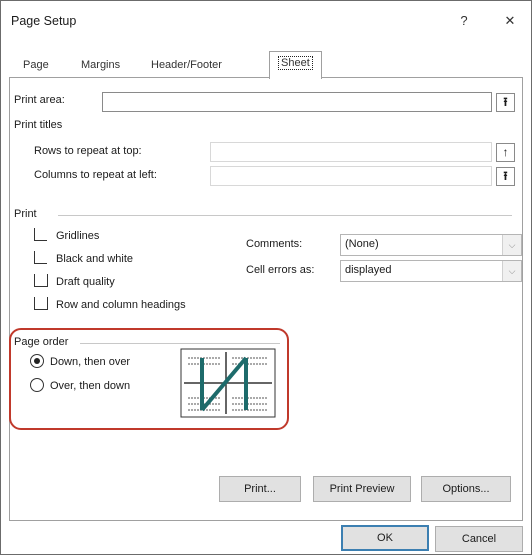  I want to click on rows-repeat-picker-button: ↑, so click(505, 152).